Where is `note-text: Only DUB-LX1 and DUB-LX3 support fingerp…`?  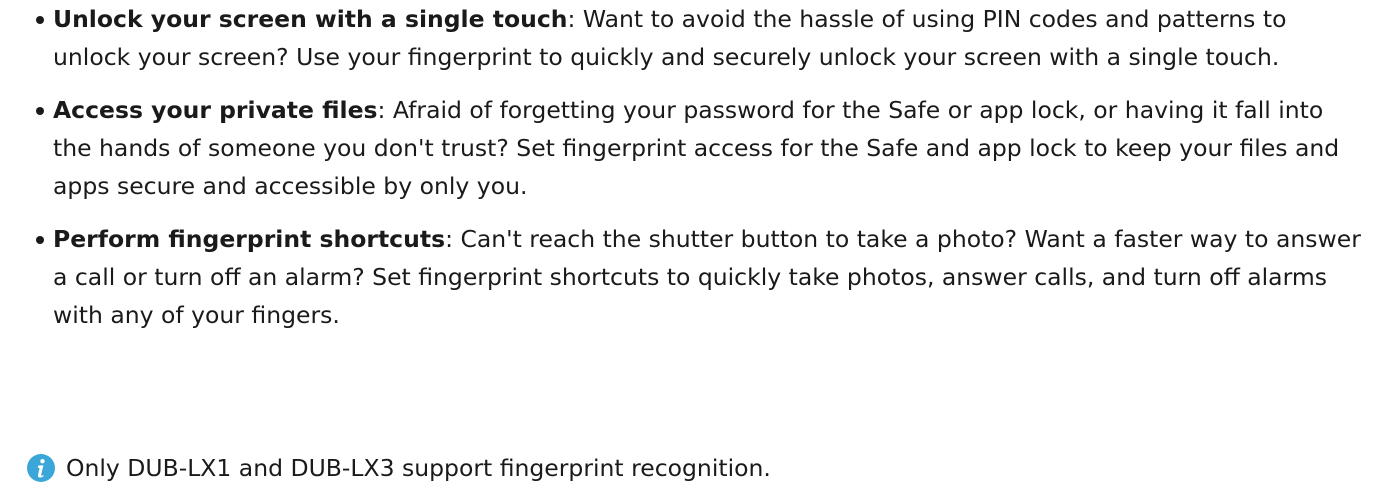 note-text: Only DUB-LX1 and DUB-LX3 support fingerp… is located at coordinates (418, 468).